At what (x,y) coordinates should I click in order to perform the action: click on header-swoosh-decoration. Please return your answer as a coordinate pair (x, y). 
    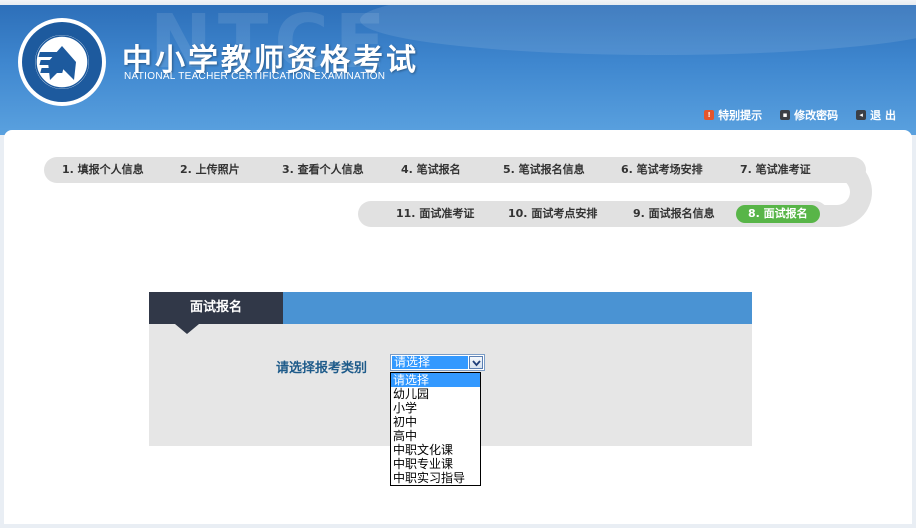
    Looking at the image, I should click on (638, 30).